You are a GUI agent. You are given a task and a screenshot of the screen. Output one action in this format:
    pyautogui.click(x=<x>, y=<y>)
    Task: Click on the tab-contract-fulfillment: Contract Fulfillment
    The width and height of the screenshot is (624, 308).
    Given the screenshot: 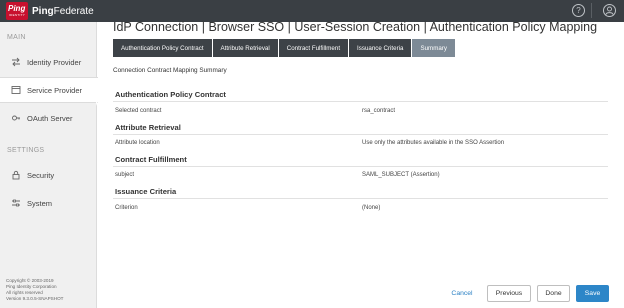 What is the action you would take?
    pyautogui.click(x=314, y=48)
    